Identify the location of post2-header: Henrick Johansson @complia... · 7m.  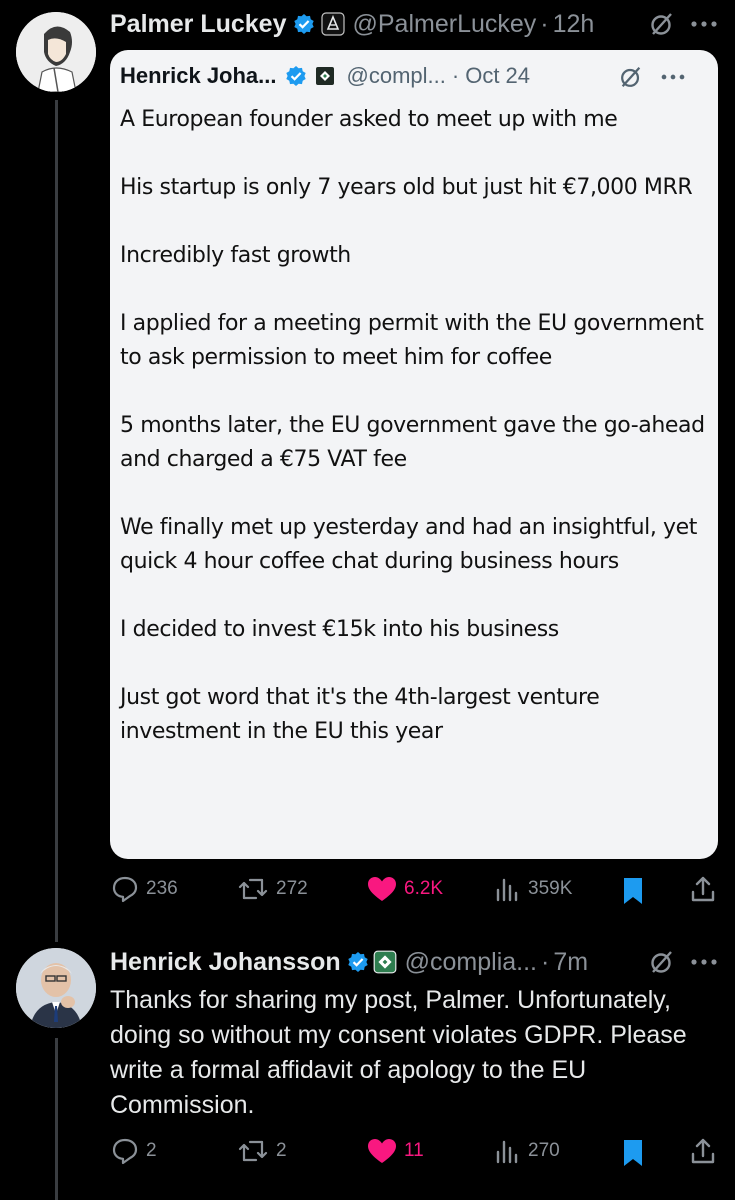
(349, 962).